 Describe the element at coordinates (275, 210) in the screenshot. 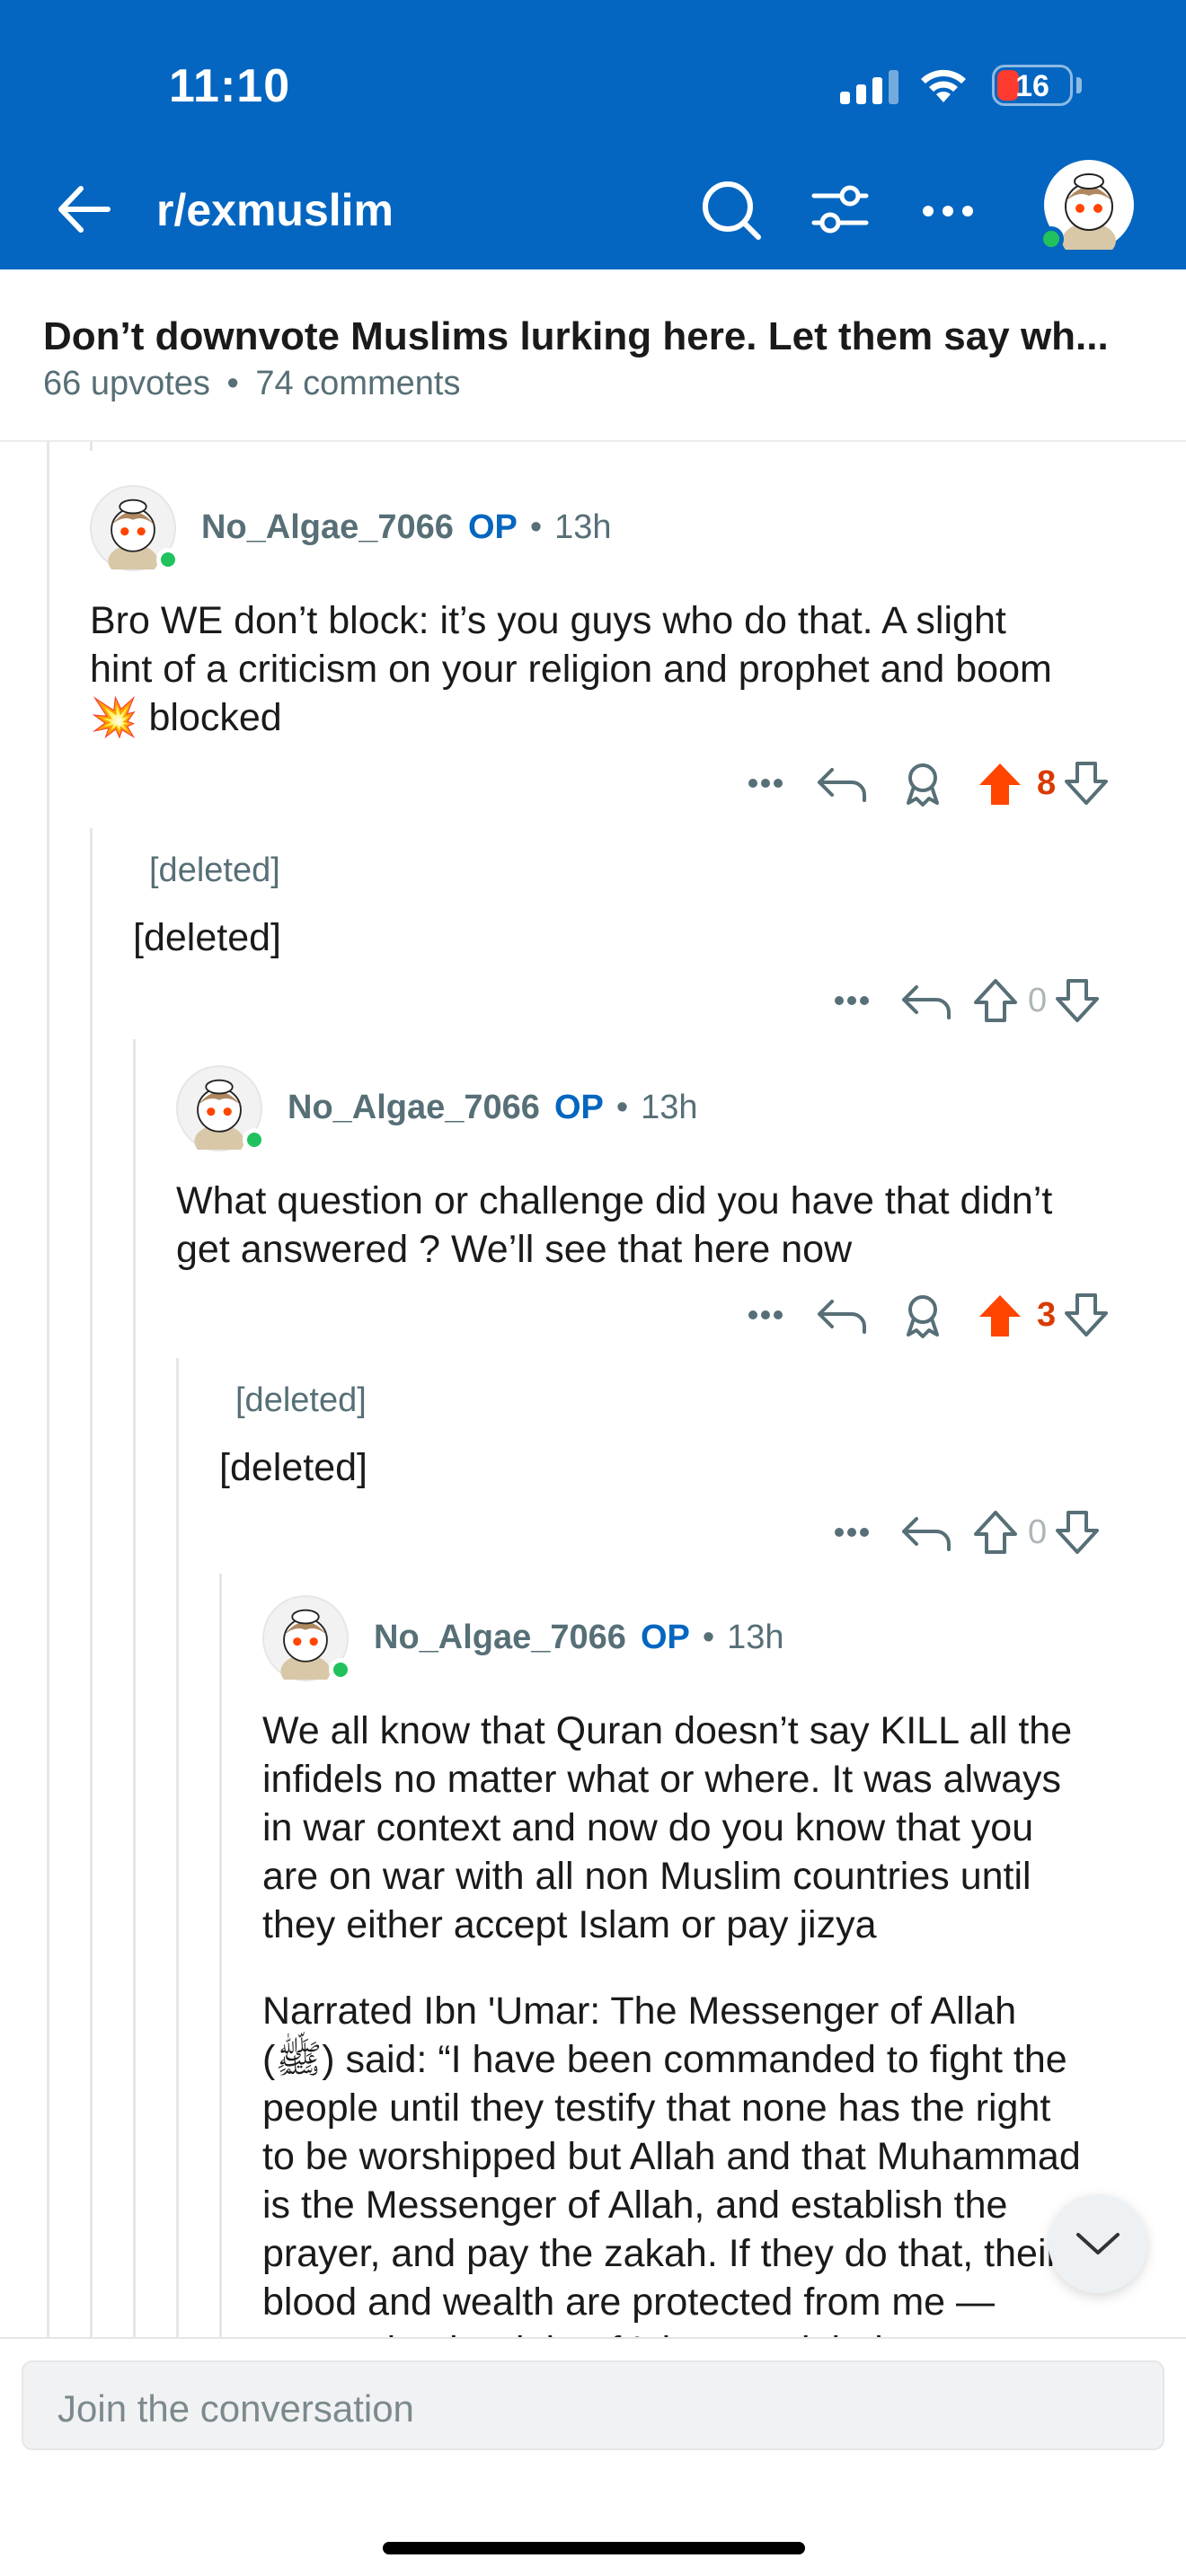

I see `subreddit-name: r/exmuslim` at that location.